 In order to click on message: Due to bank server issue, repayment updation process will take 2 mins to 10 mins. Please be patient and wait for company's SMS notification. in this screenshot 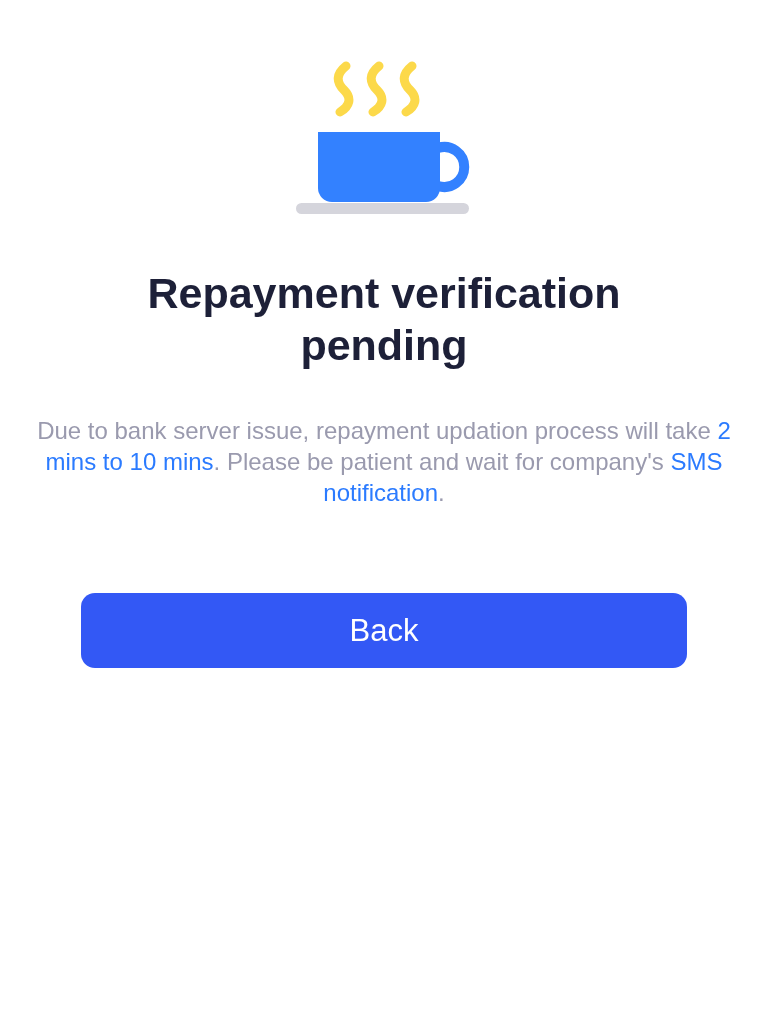, I will do `click(384, 462)`.